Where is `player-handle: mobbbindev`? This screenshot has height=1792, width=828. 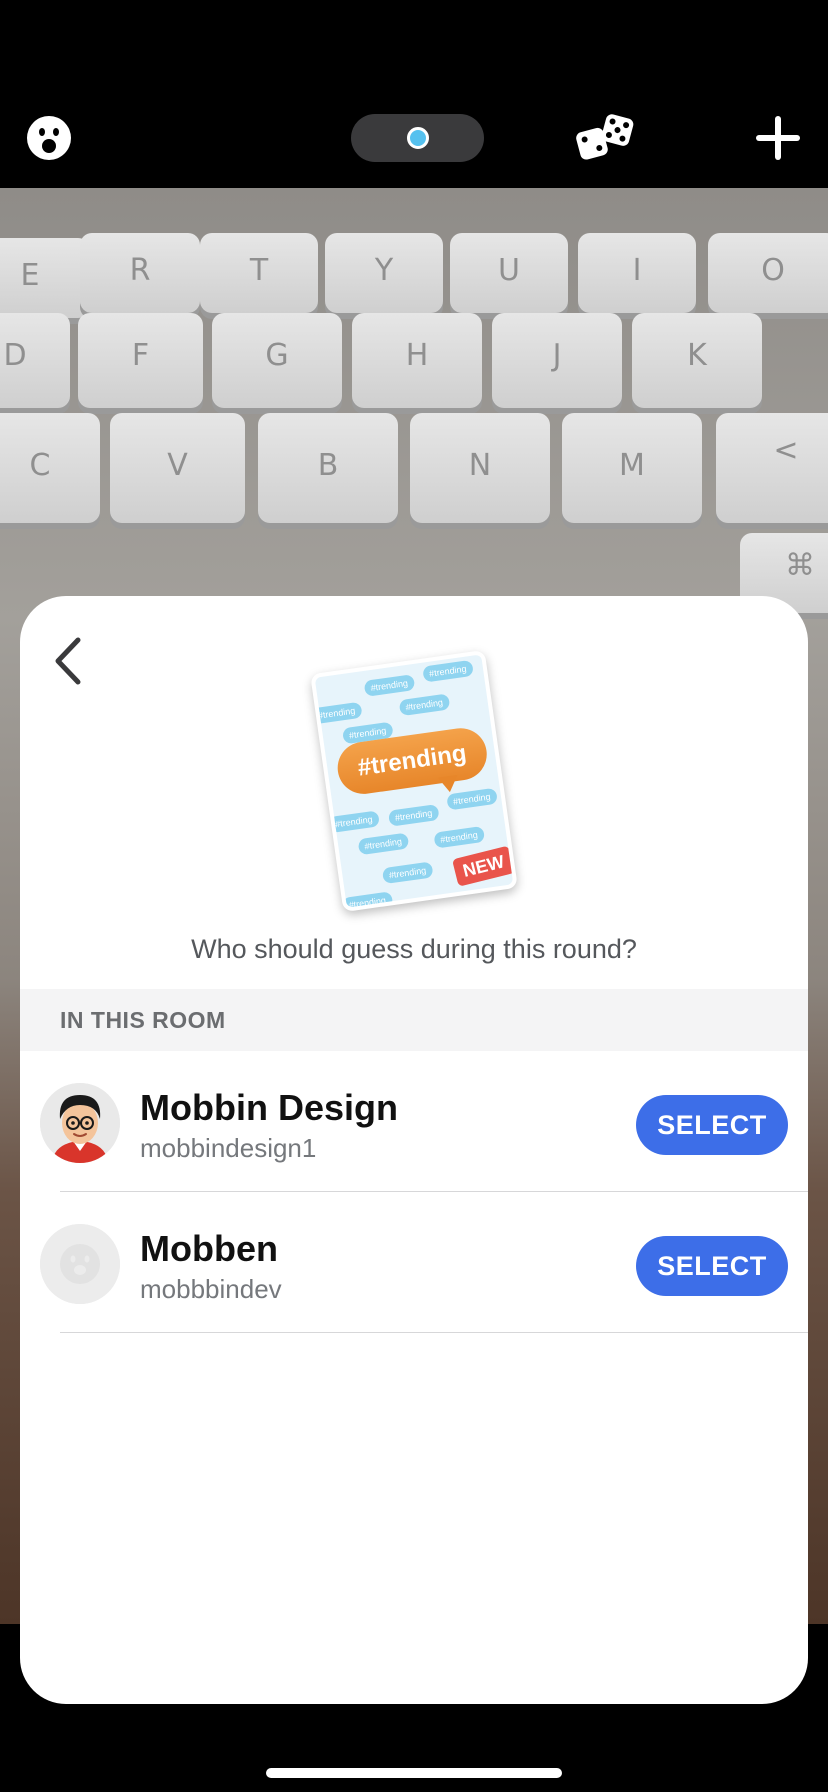
player-handle: mobbbindev is located at coordinates (211, 1289).